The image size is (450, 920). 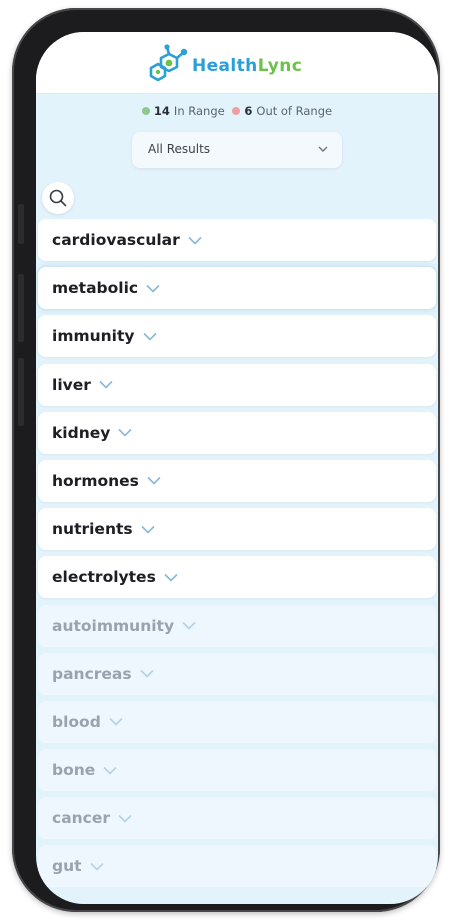 I want to click on range-summary: 14 In Range 6 Out of Range, so click(x=237, y=111).